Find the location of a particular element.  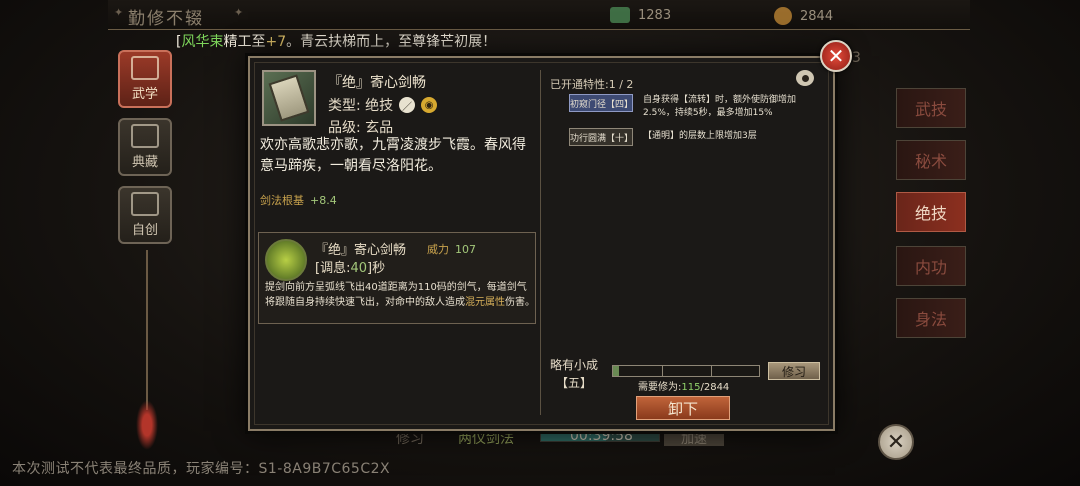

top-bar: ✦ 勤修不辍 ✦ 1283 2844 is located at coordinates (539, 15).